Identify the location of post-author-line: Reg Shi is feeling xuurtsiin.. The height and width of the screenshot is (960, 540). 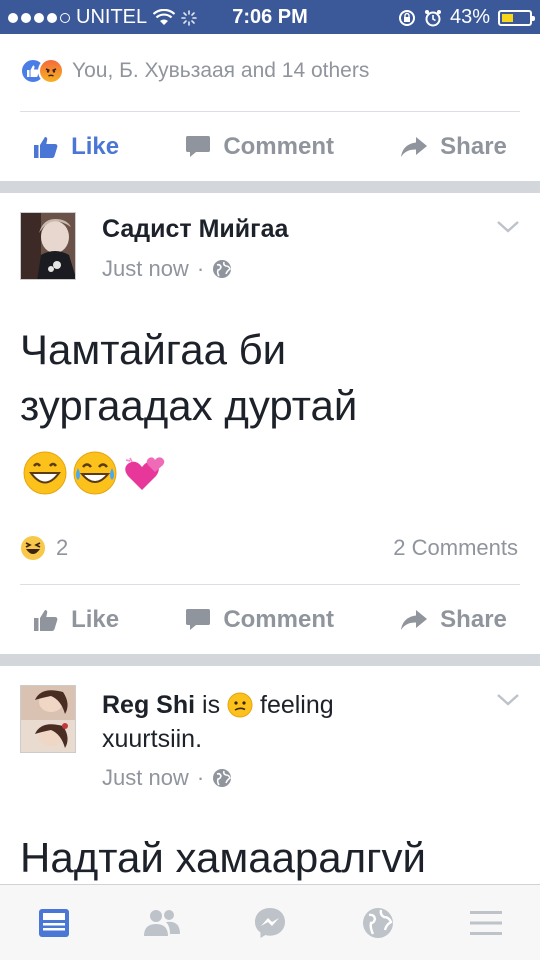
(218, 722).